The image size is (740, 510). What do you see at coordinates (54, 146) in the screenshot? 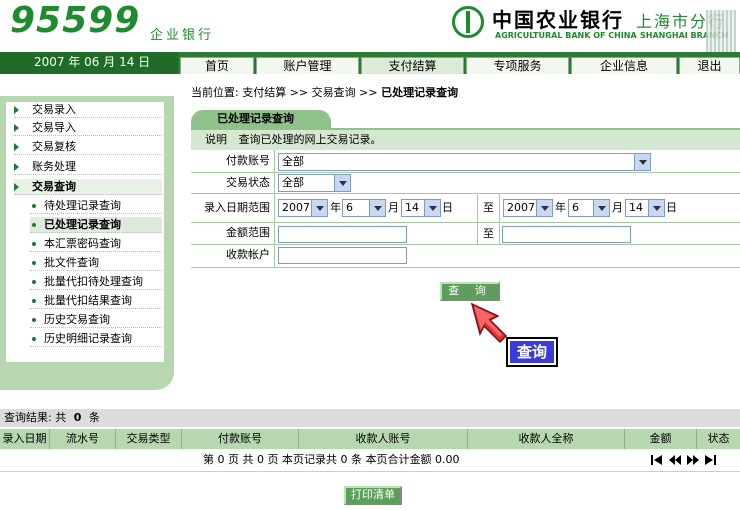
I see `sidebar-item-label: 交易复核` at bounding box center [54, 146].